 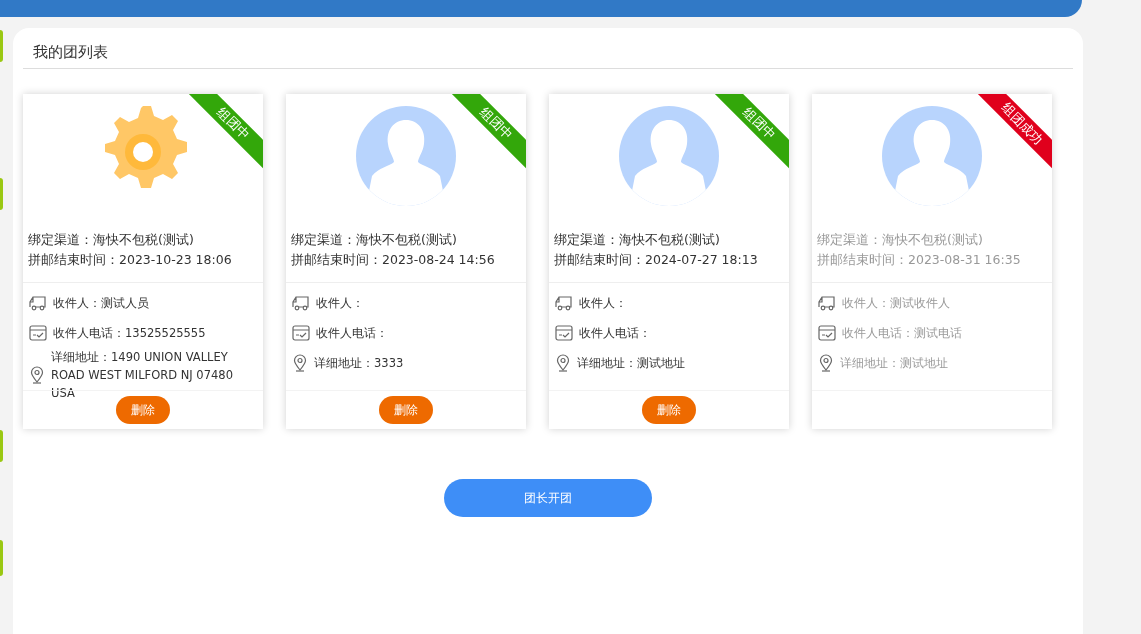 I want to click on end-time-text: 拼邮结束时间：2023-10-23 18:06, so click(x=130, y=260).